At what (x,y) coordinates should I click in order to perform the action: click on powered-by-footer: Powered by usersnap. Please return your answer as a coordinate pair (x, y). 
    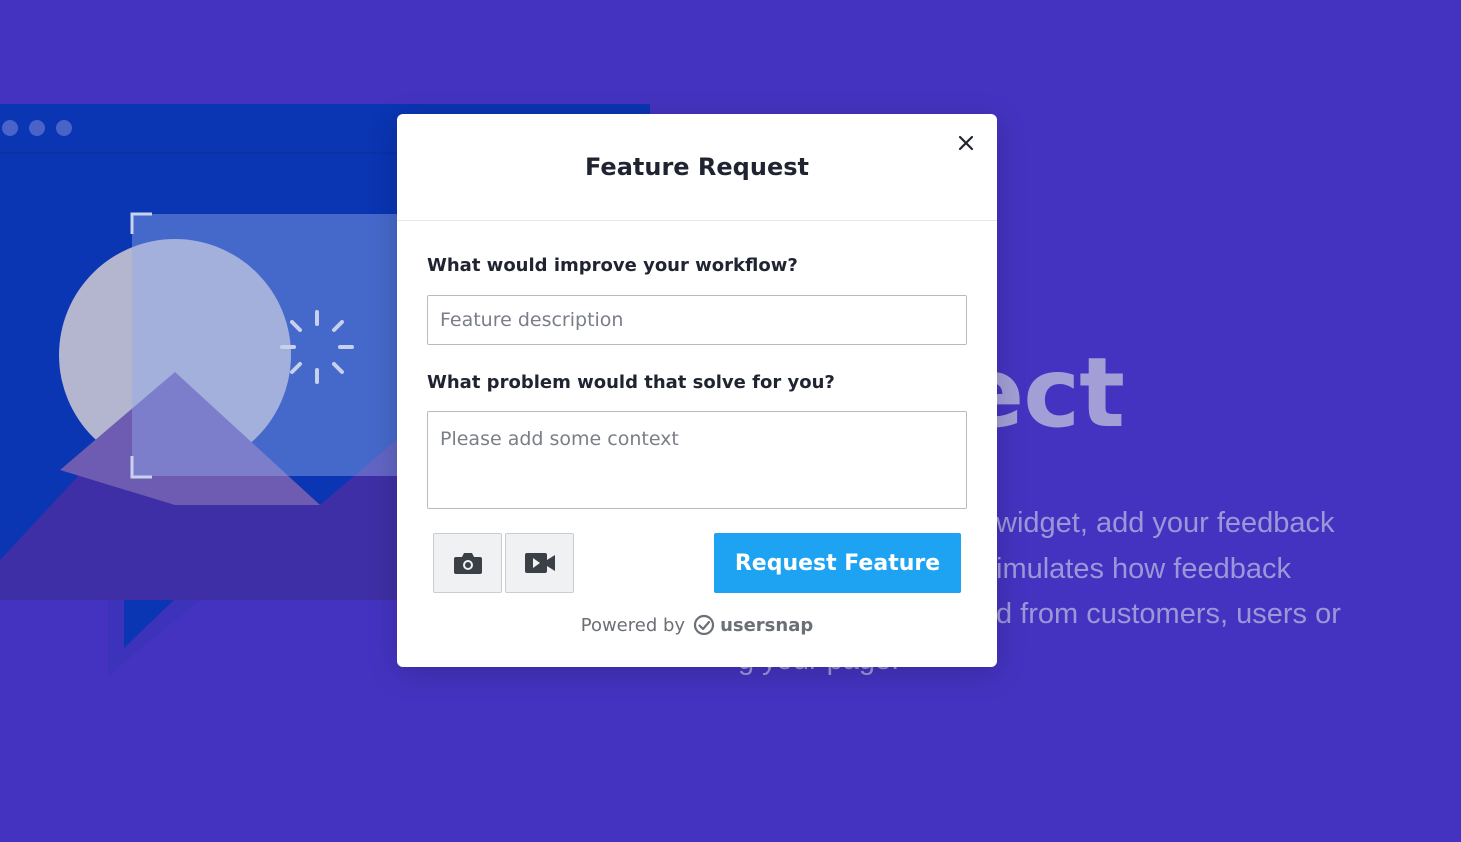
    Looking at the image, I should click on (697, 625).